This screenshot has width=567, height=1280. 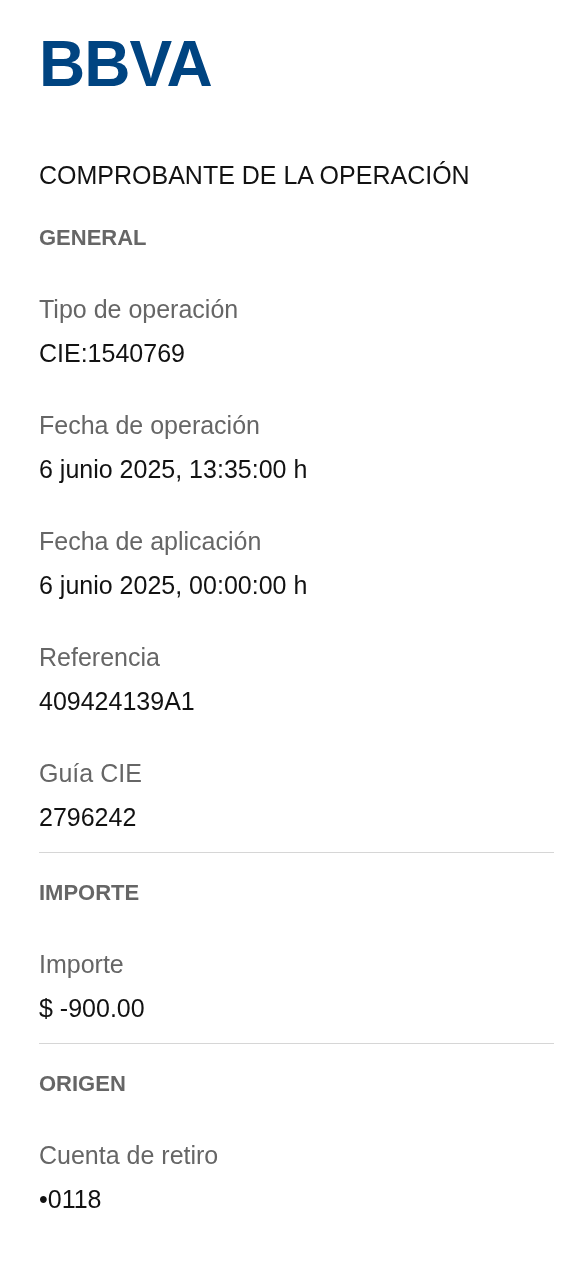 What do you see at coordinates (174, 585) in the screenshot?
I see `field-value: 6 junio 2025, 00:00:00 h` at bounding box center [174, 585].